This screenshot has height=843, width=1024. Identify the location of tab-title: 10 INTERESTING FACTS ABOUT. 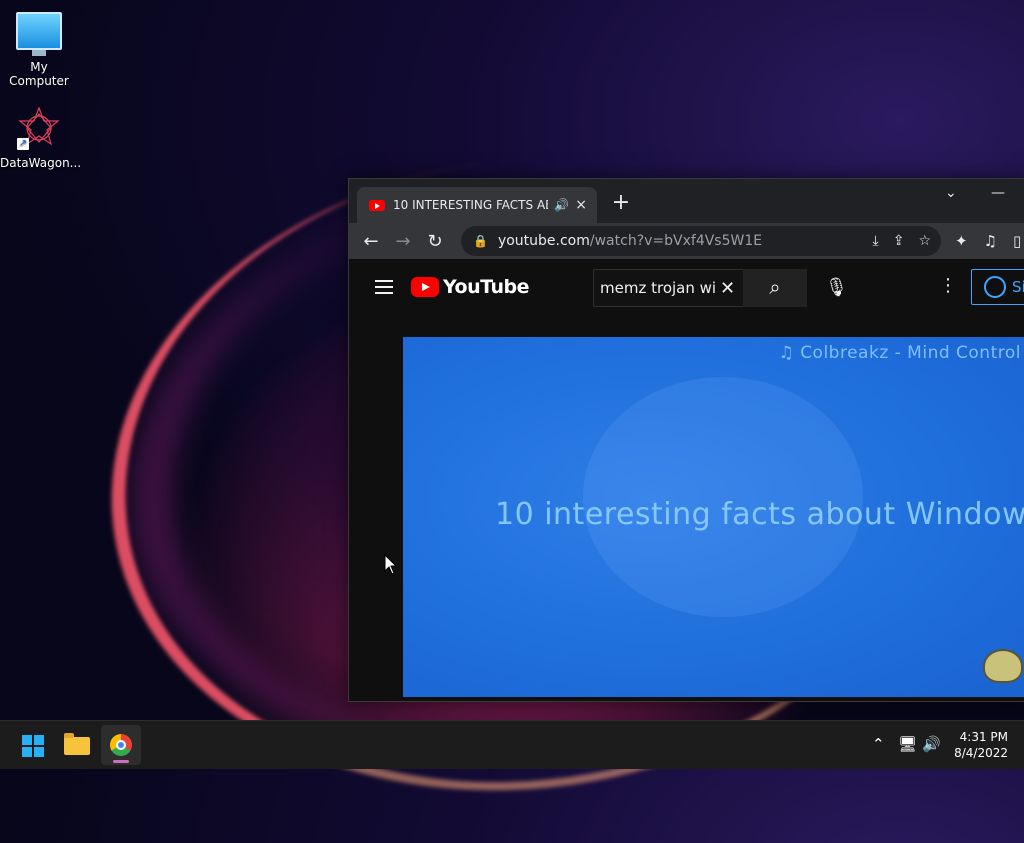
(470, 205).